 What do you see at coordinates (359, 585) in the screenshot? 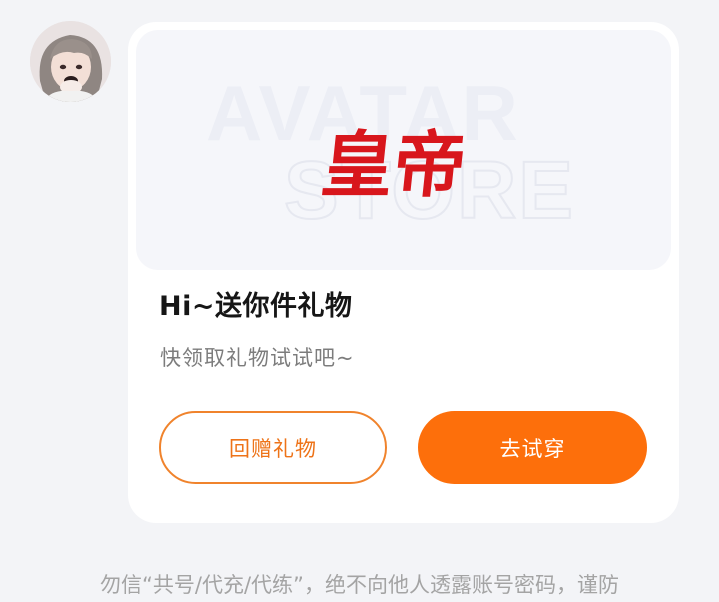
I see `security-warning: 勿信“共号/代充/代练”，绝不向他人透露账号密码，谨防` at bounding box center [359, 585].